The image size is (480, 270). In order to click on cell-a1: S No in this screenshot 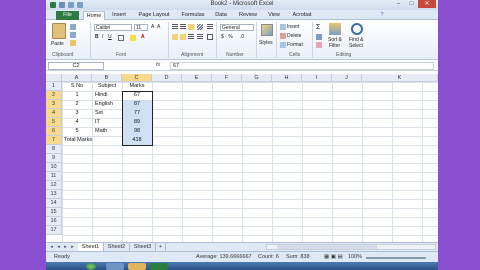, I will do `click(77, 86)`.